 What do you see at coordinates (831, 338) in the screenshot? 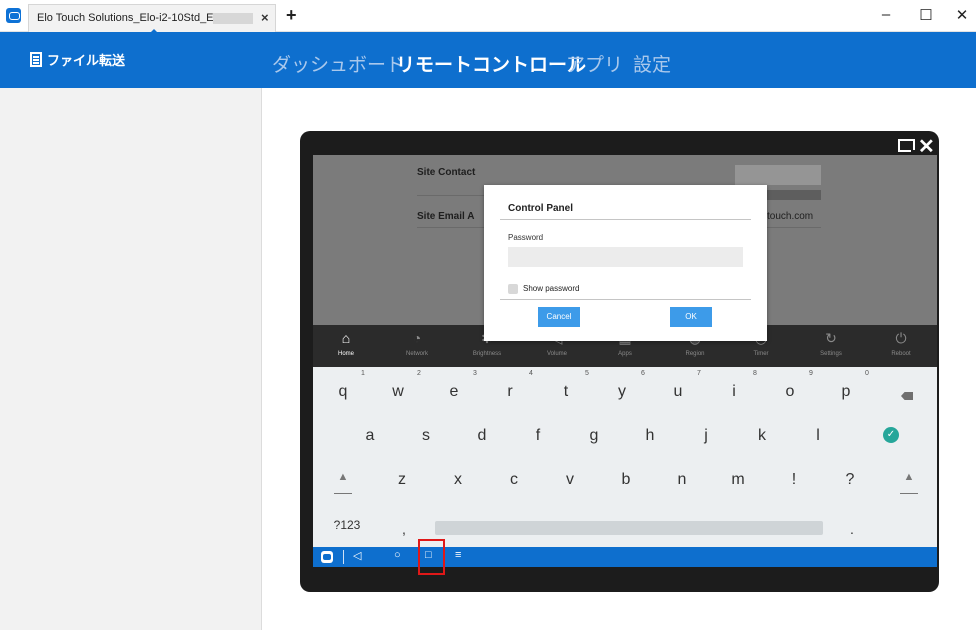
I see `settings-icon: ↻` at bounding box center [831, 338].